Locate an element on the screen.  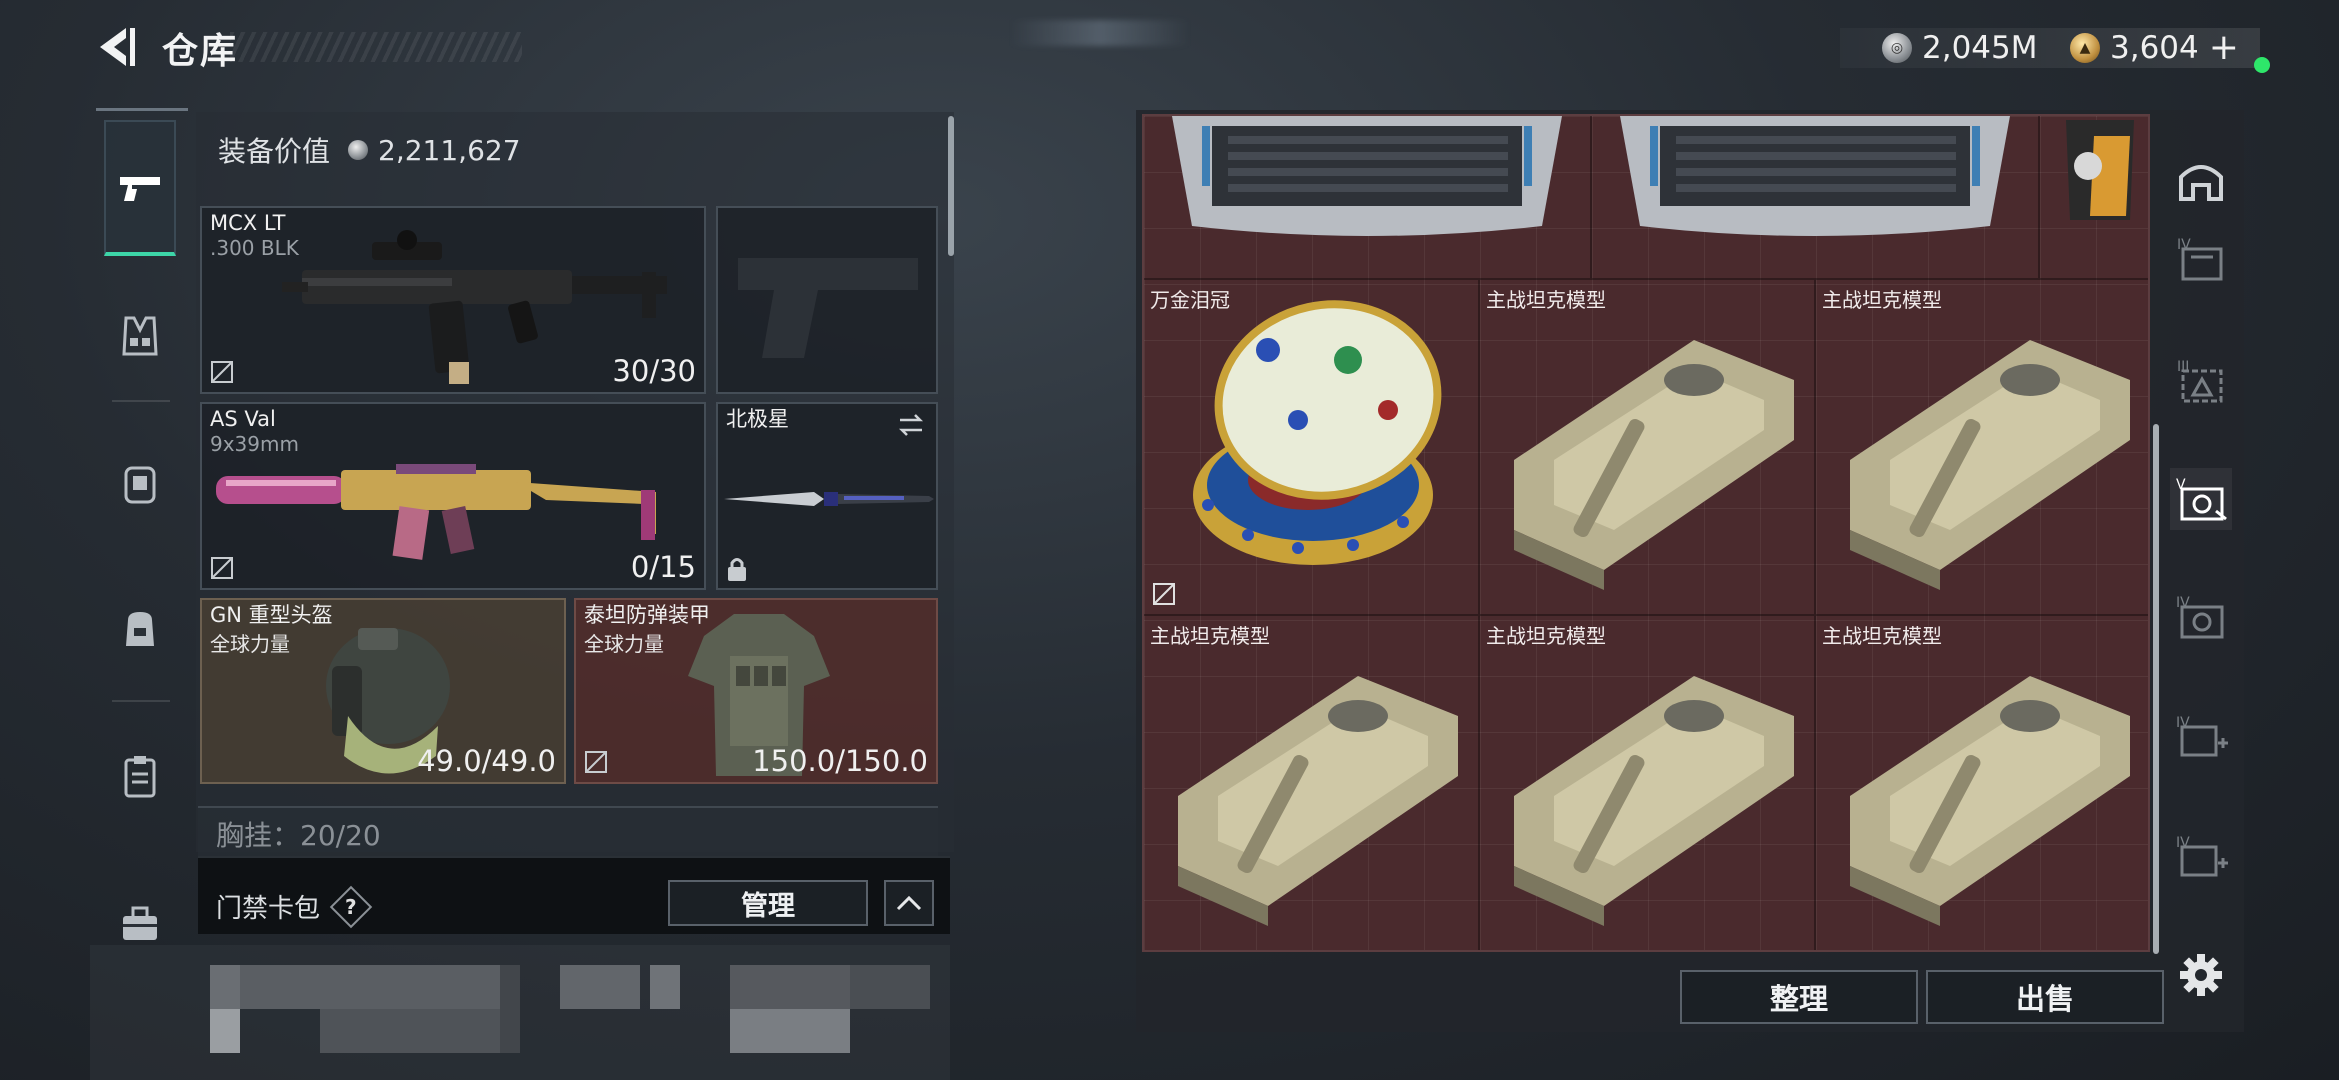
melee-name: 北极星 is located at coordinates (757, 419).